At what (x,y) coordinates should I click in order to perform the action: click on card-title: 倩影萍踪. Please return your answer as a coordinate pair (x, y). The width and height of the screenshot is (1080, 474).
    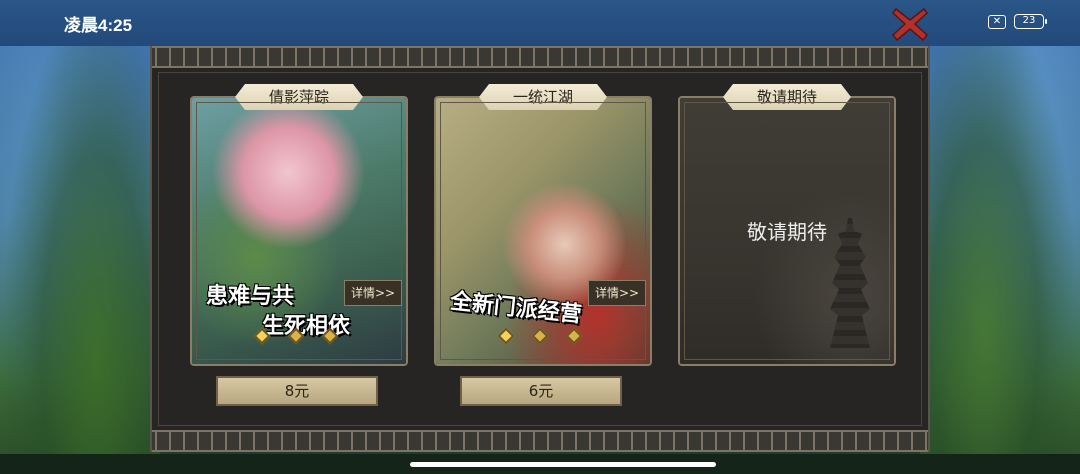
    Looking at the image, I should click on (299, 97).